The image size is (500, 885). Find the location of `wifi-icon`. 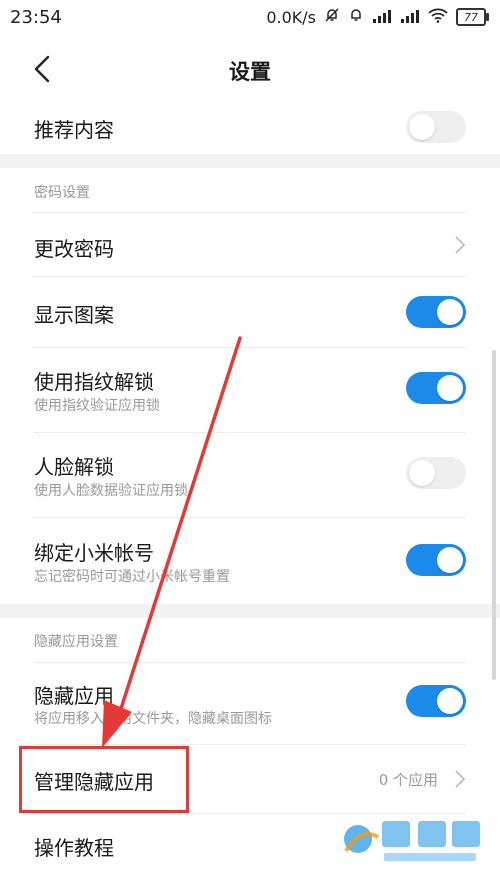

wifi-icon is located at coordinates (438, 17).